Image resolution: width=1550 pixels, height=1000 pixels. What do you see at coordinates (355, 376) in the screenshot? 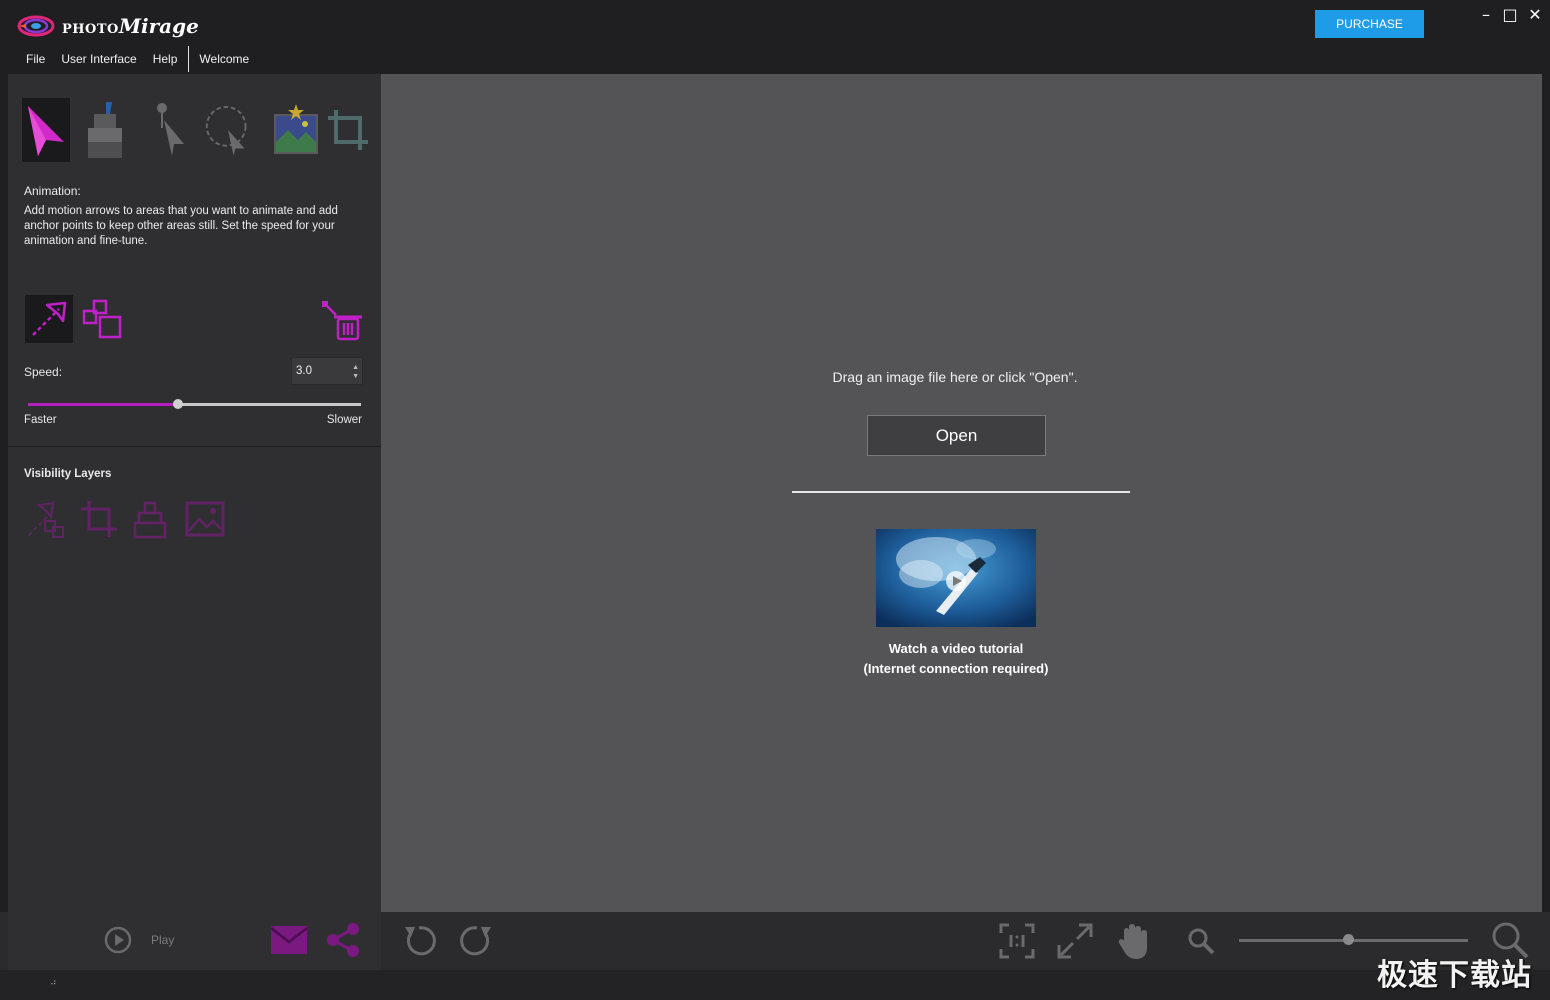
I see `spin-down-icon: ▼` at bounding box center [355, 376].